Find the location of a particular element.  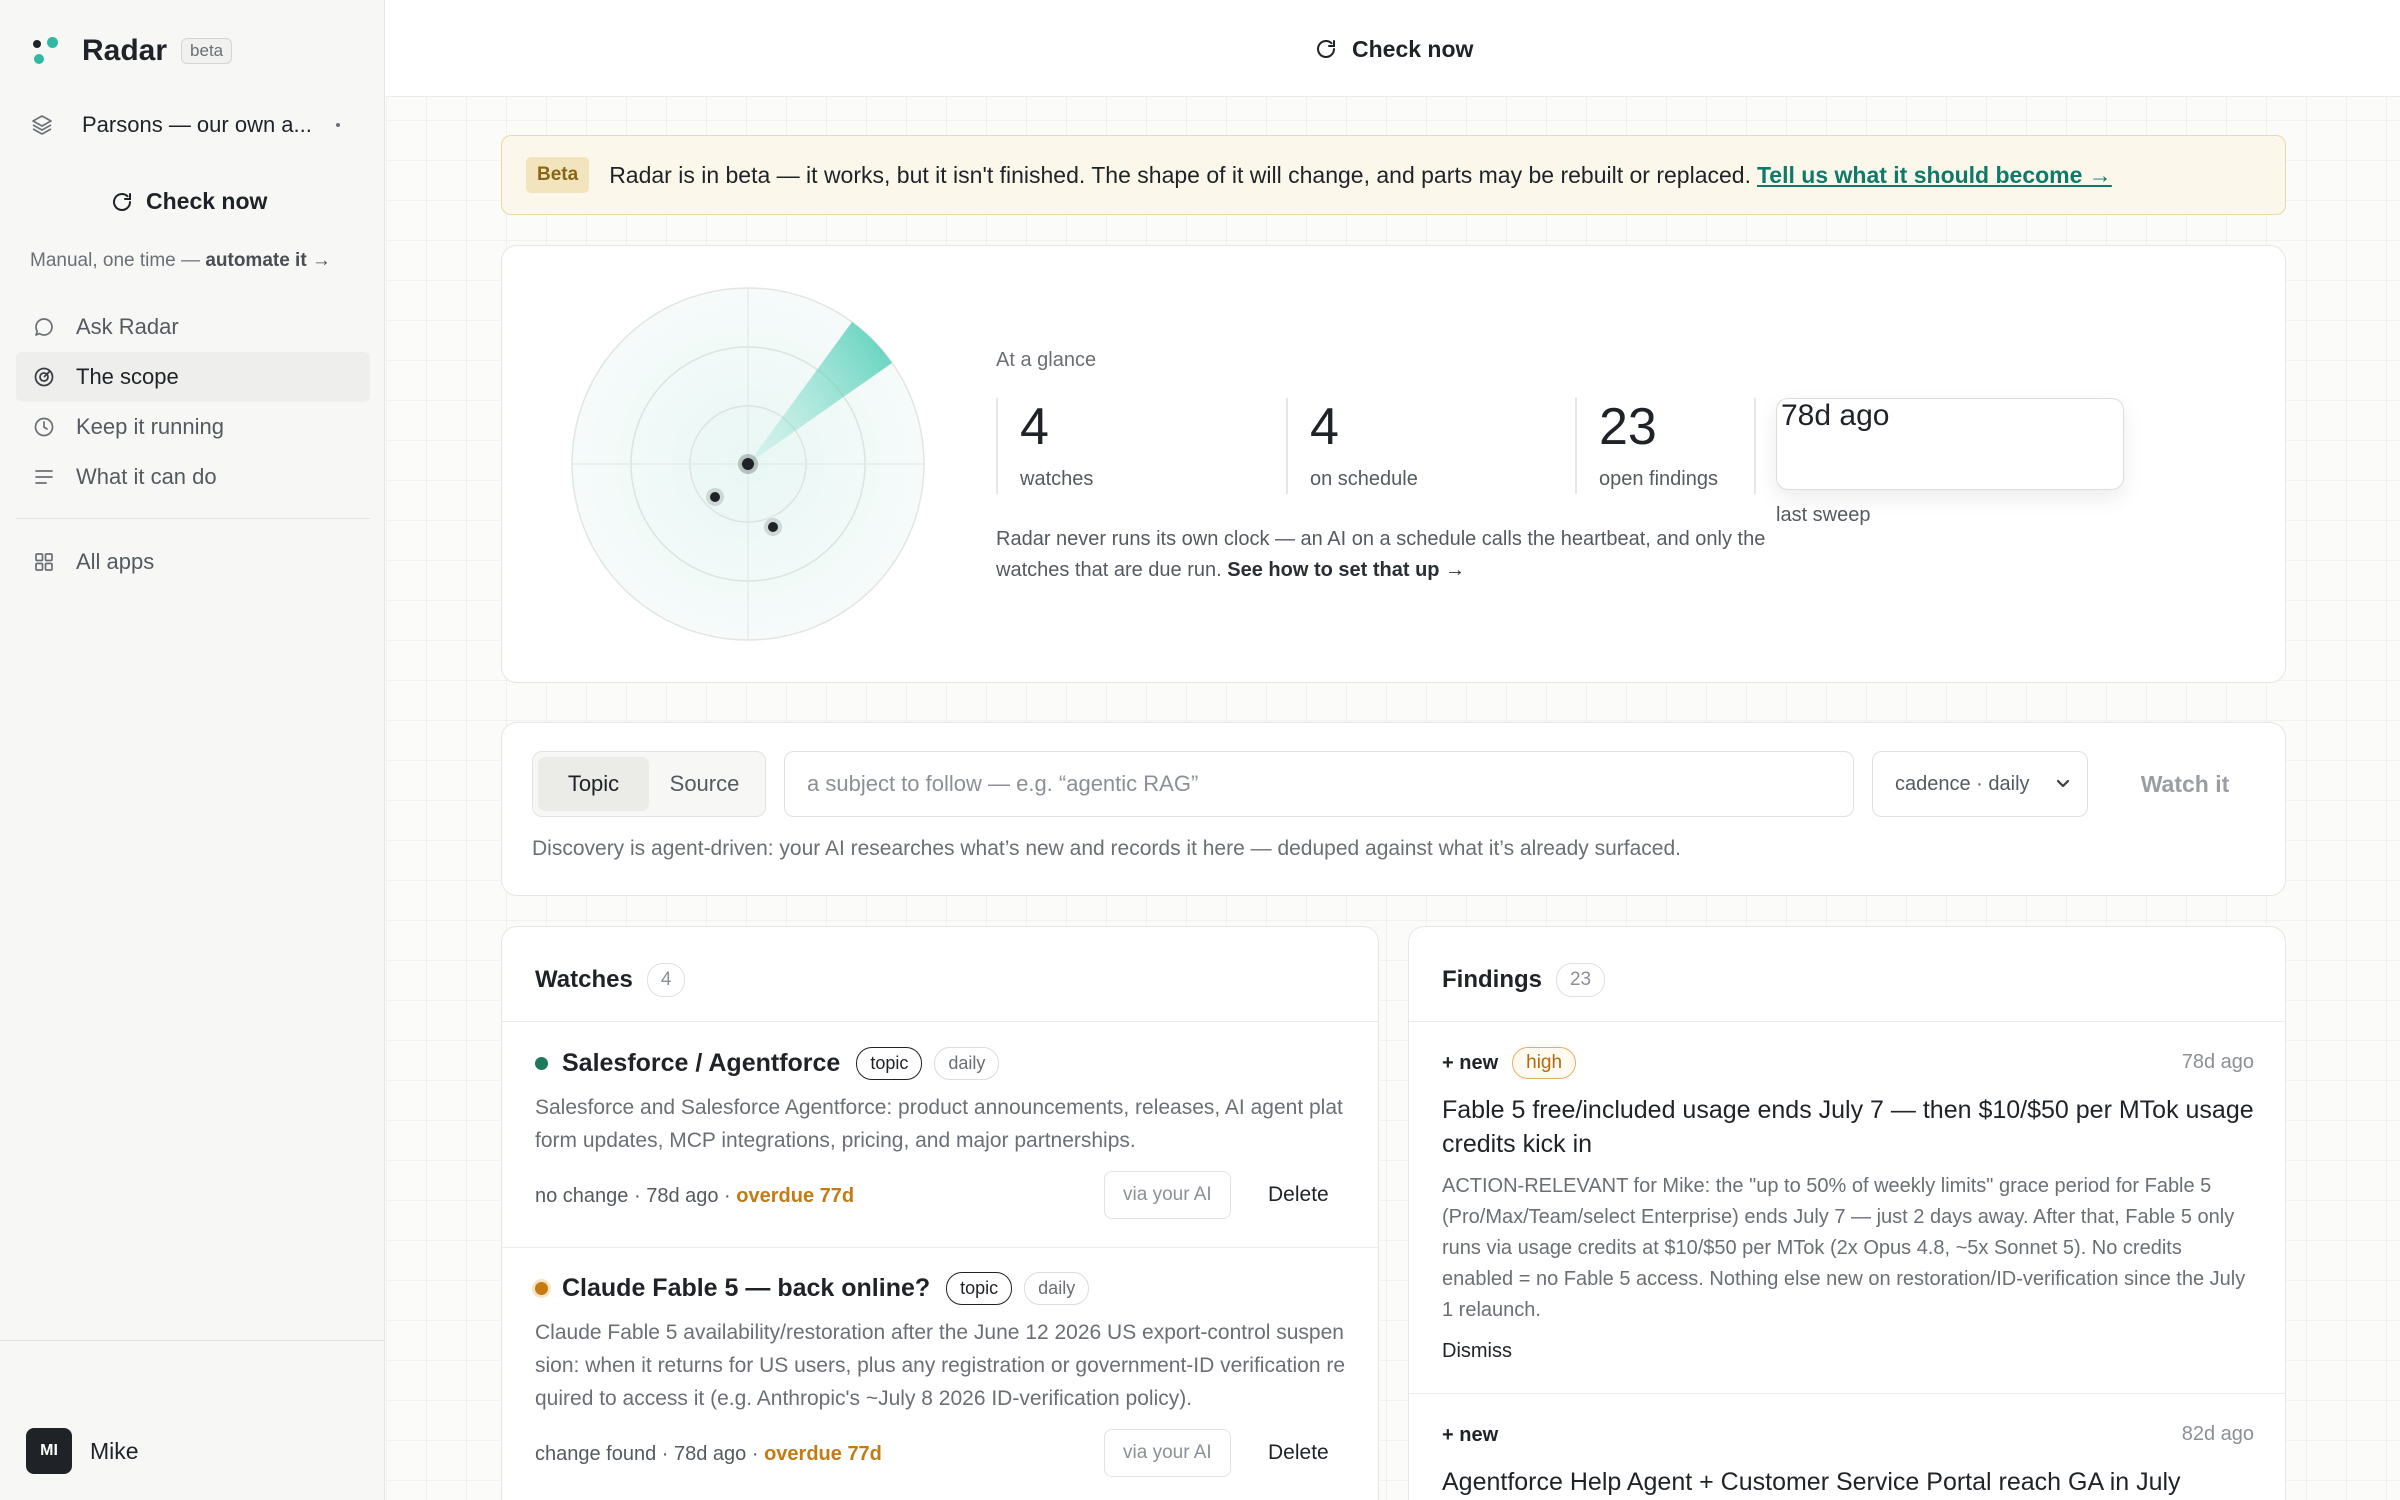

list-icon is located at coordinates (44, 477).